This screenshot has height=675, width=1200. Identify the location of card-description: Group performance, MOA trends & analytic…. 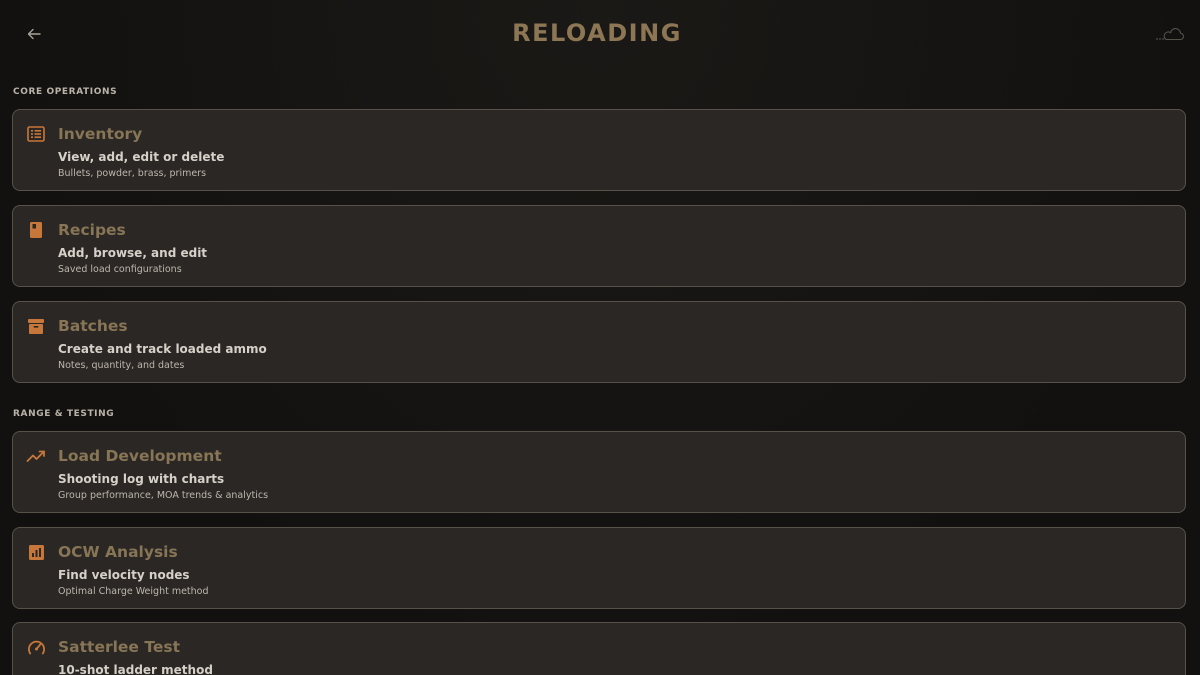
(163, 495).